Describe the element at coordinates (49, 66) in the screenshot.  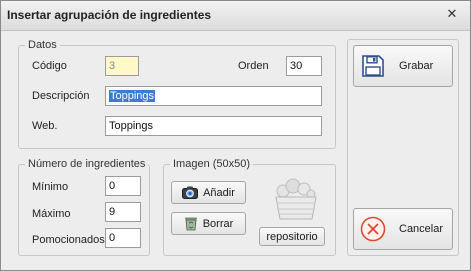
I see `codigo-label: Código` at that location.